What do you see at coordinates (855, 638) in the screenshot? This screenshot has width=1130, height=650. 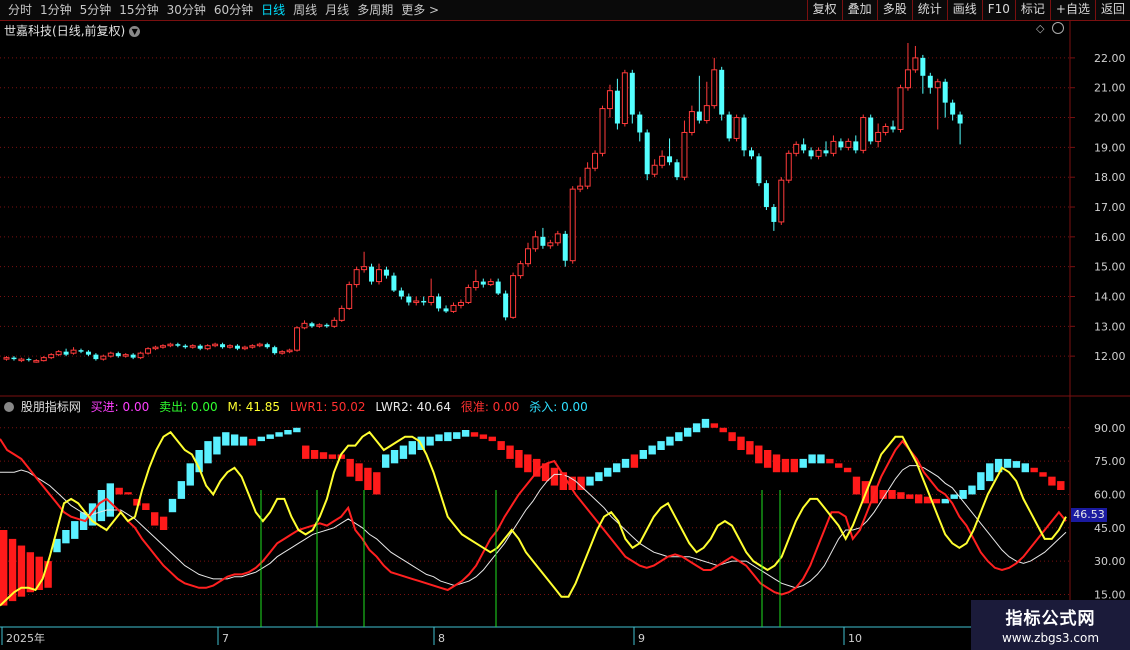 I see `date-label: 10` at bounding box center [855, 638].